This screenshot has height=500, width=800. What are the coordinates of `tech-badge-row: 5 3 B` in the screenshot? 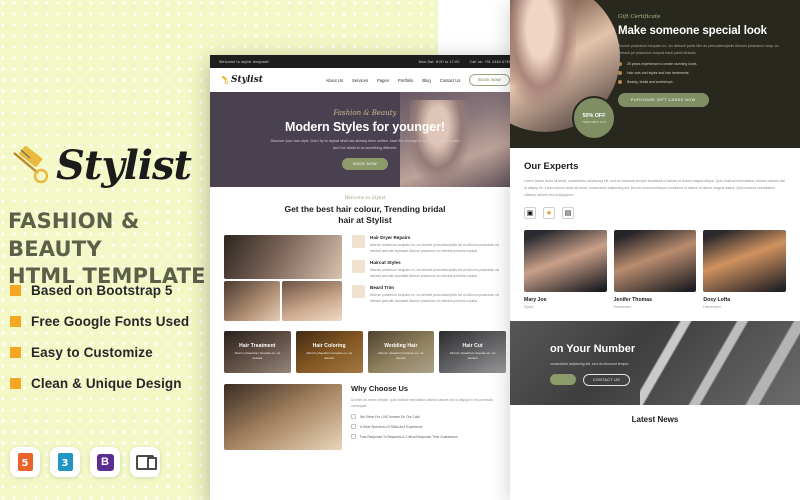 It's located at (85, 462).